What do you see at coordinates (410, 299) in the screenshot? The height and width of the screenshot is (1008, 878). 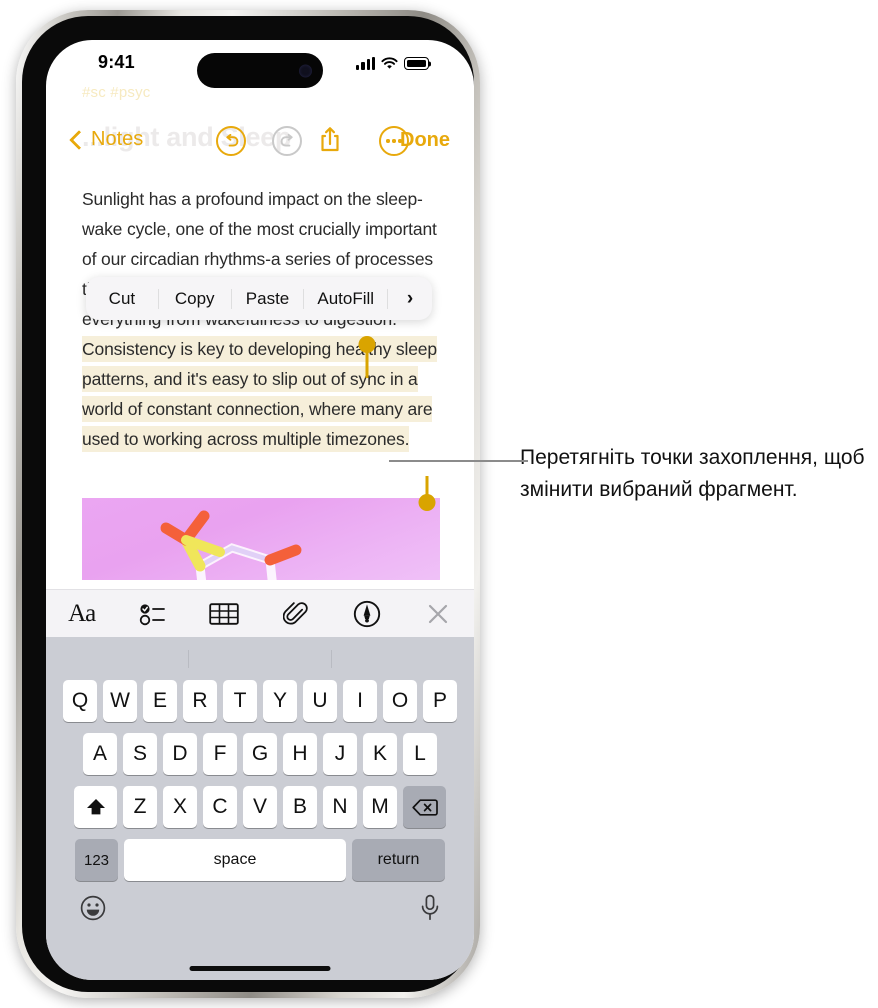 I see `more-menu-chevron-icon: ›` at bounding box center [410, 299].